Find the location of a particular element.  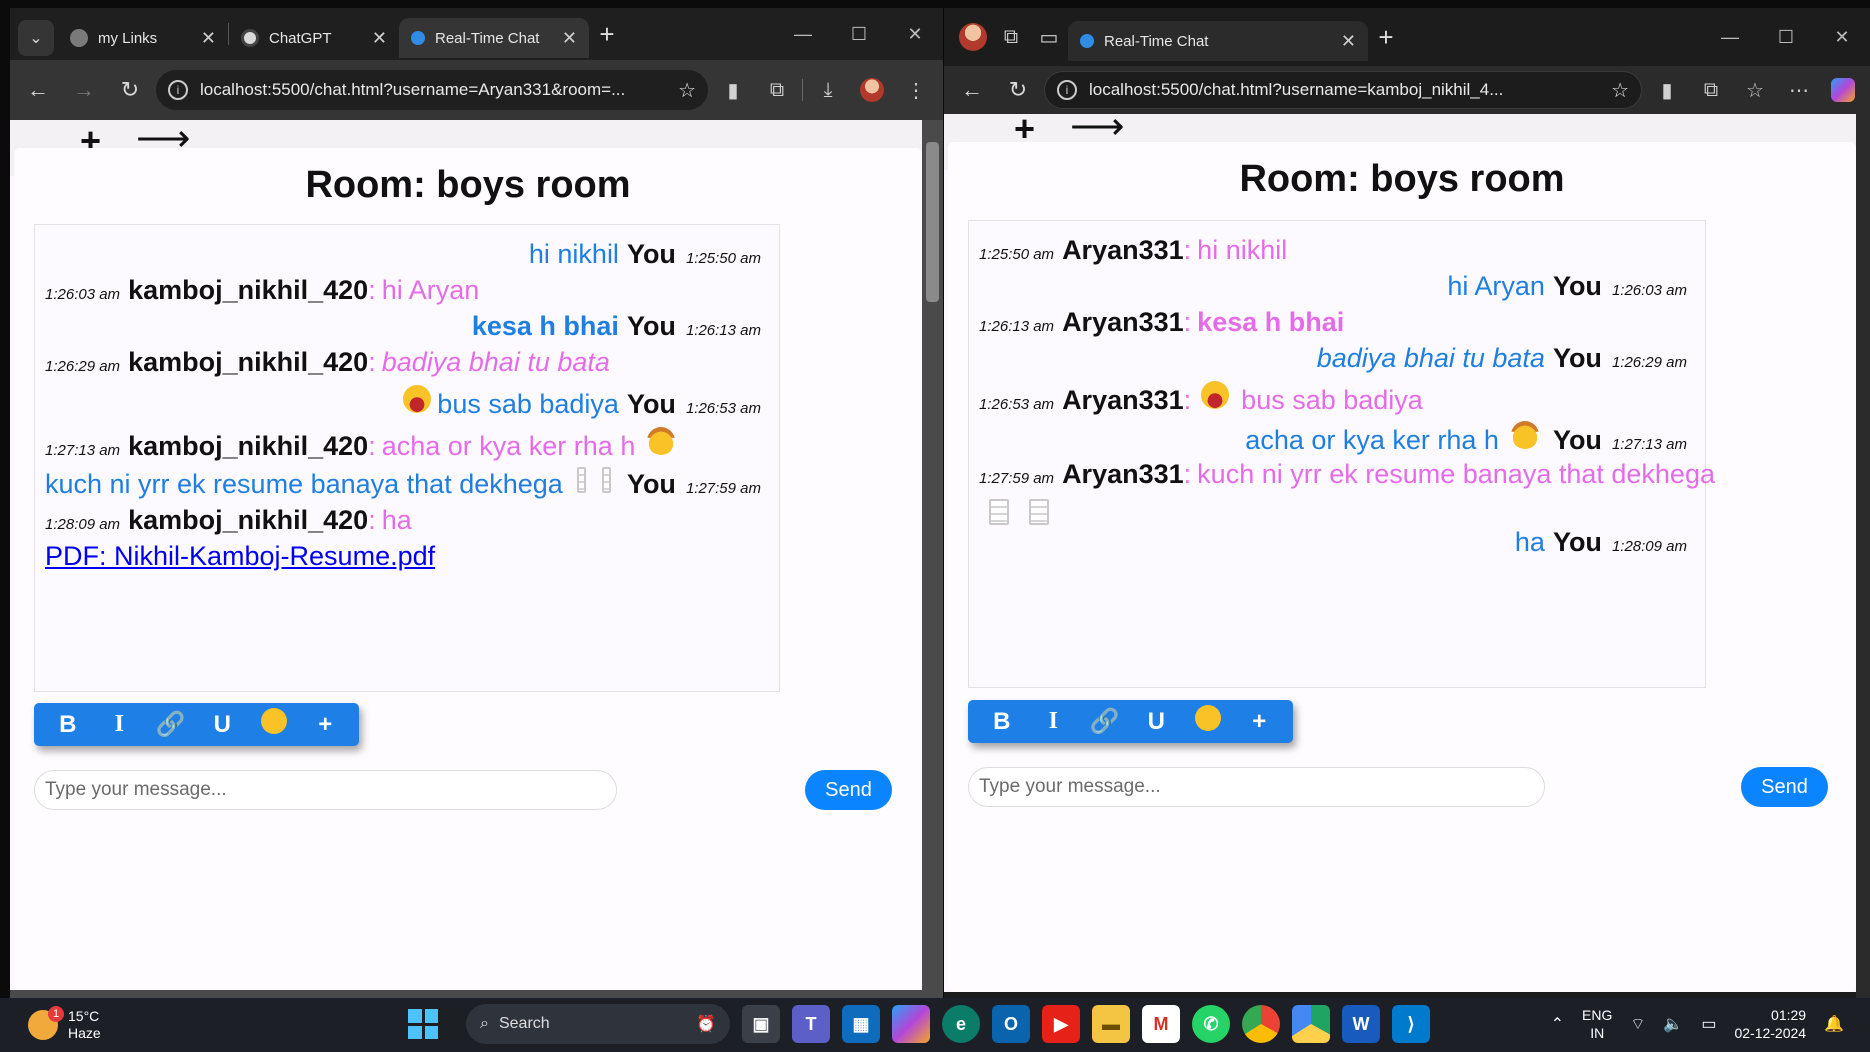

edge-app-icon: e is located at coordinates (961, 1024).